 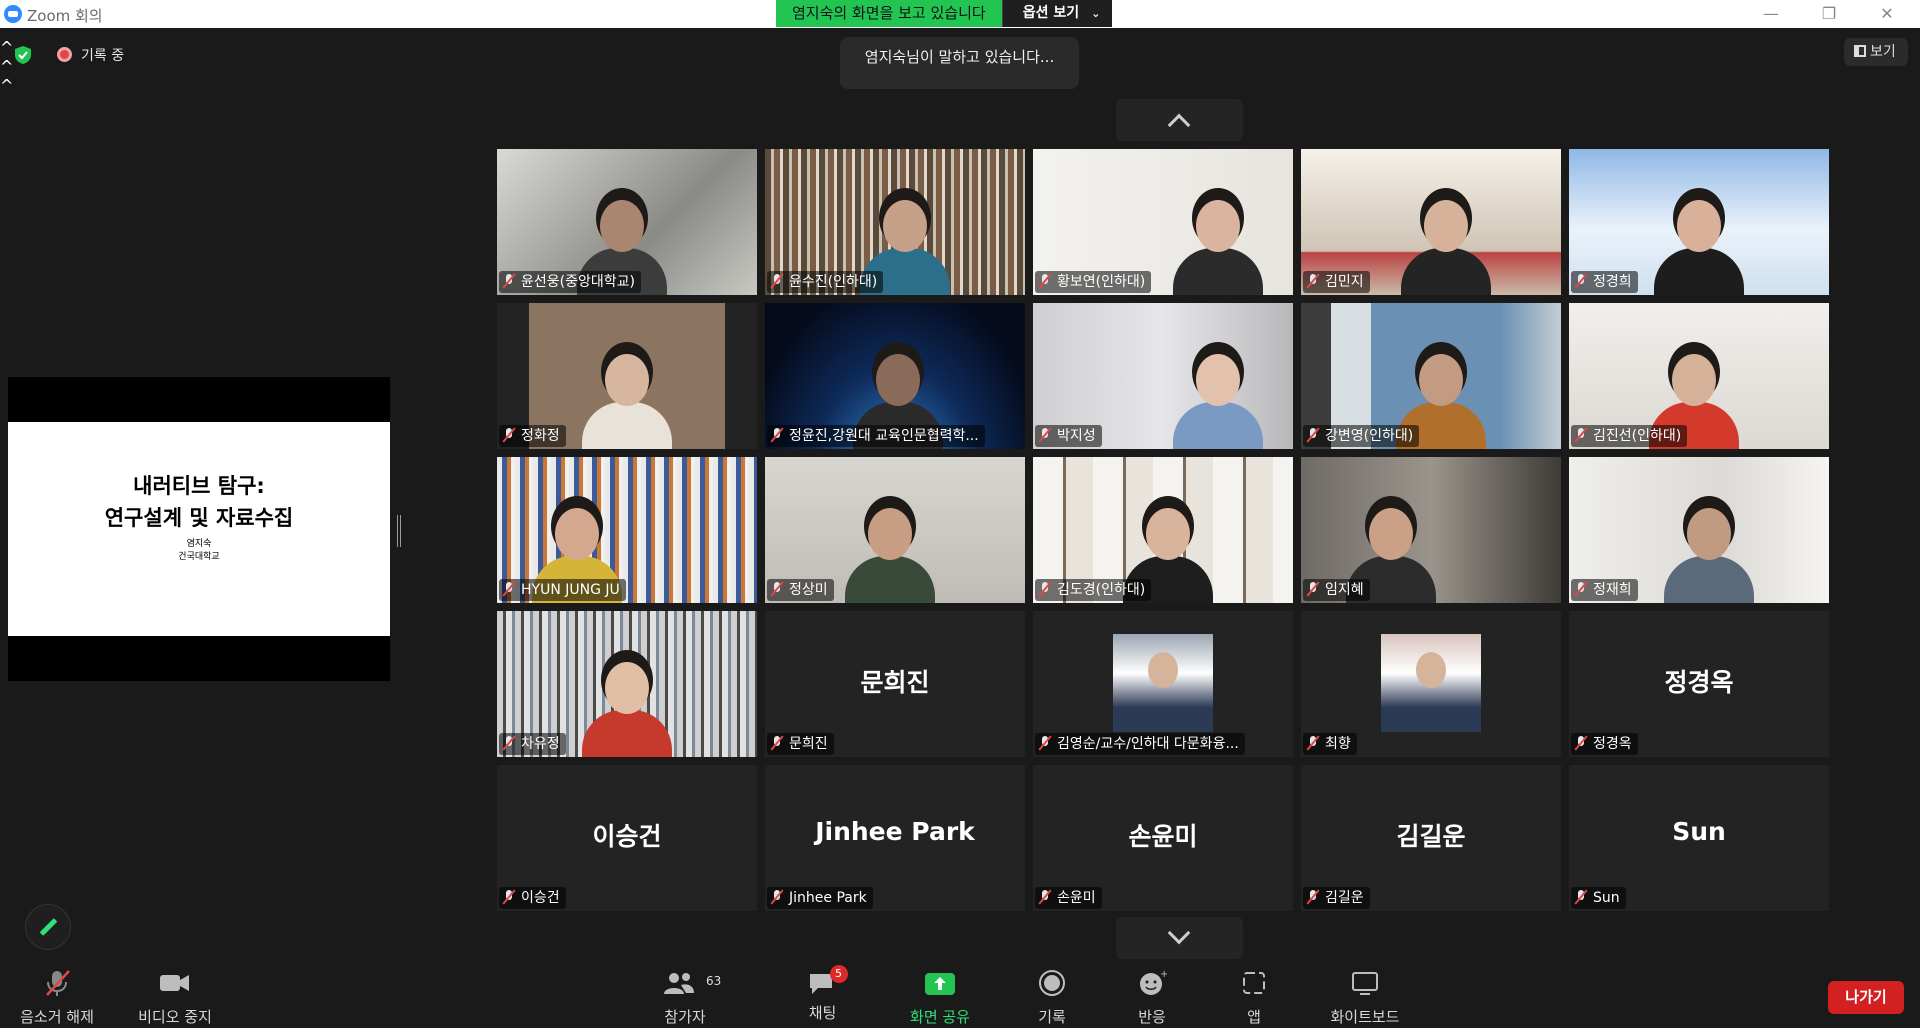 What do you see at coordinates (1365, 997) in the screenshot?
I see `whiteboard-button: 화이트보드` at bounding box center [1365, 997].